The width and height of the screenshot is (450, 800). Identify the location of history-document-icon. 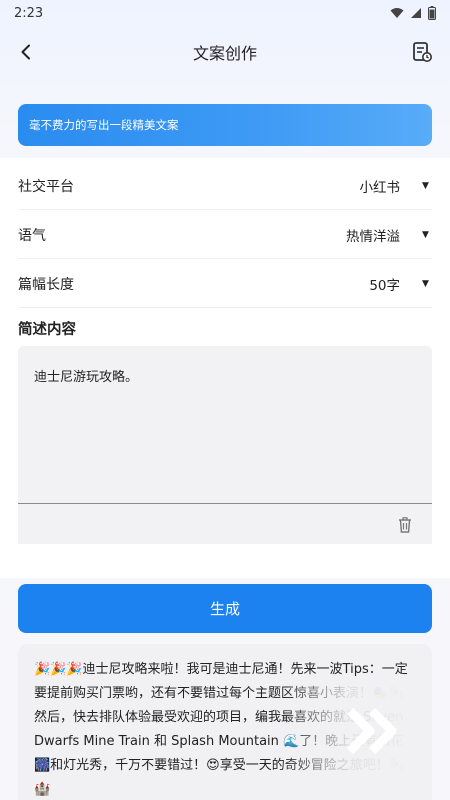
(422, 52).